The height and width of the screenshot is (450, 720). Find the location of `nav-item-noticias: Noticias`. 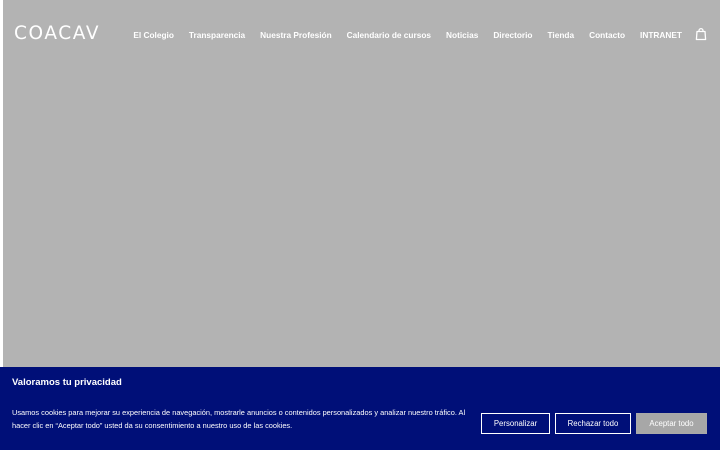

nav-item-noticias: Noticias is located at coordinates (462, 35).